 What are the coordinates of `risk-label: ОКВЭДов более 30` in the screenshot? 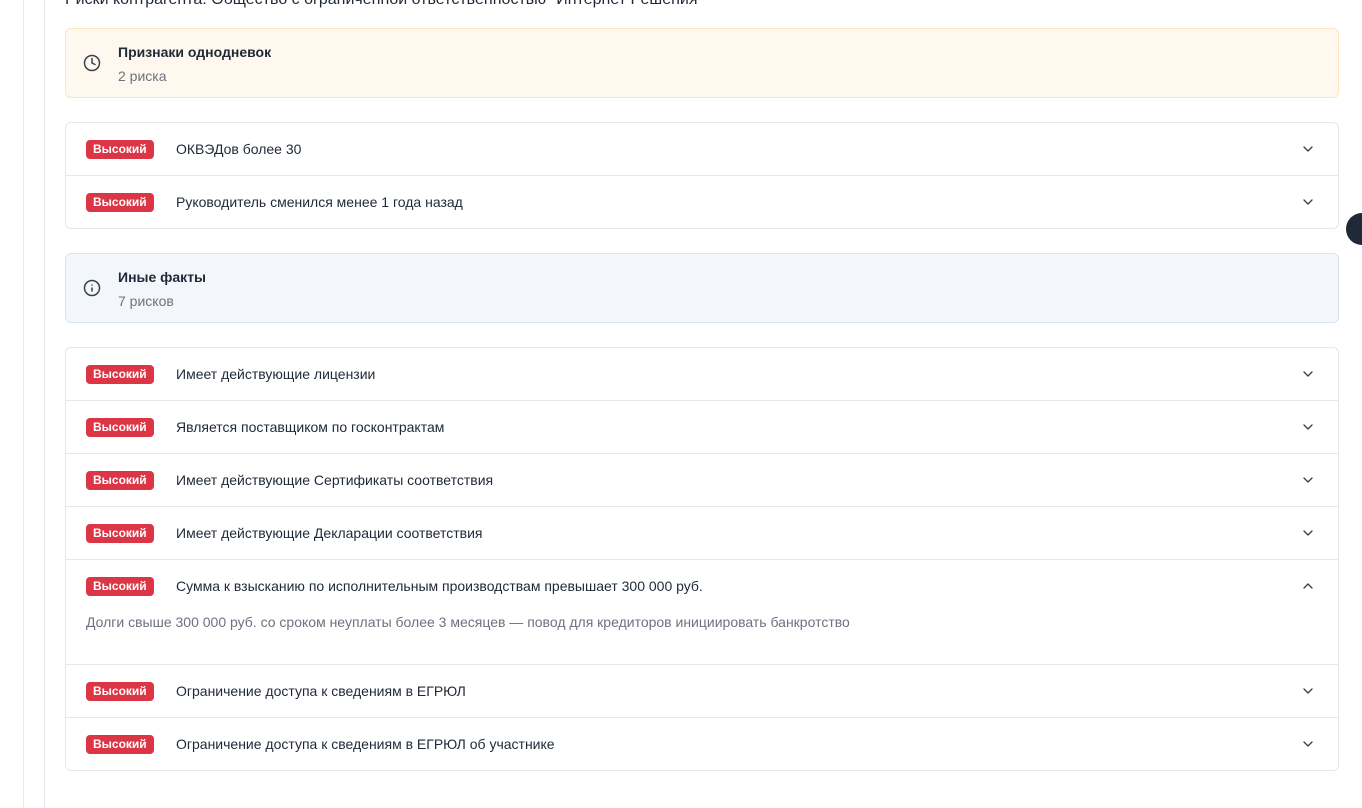 It's located at (239, 149).